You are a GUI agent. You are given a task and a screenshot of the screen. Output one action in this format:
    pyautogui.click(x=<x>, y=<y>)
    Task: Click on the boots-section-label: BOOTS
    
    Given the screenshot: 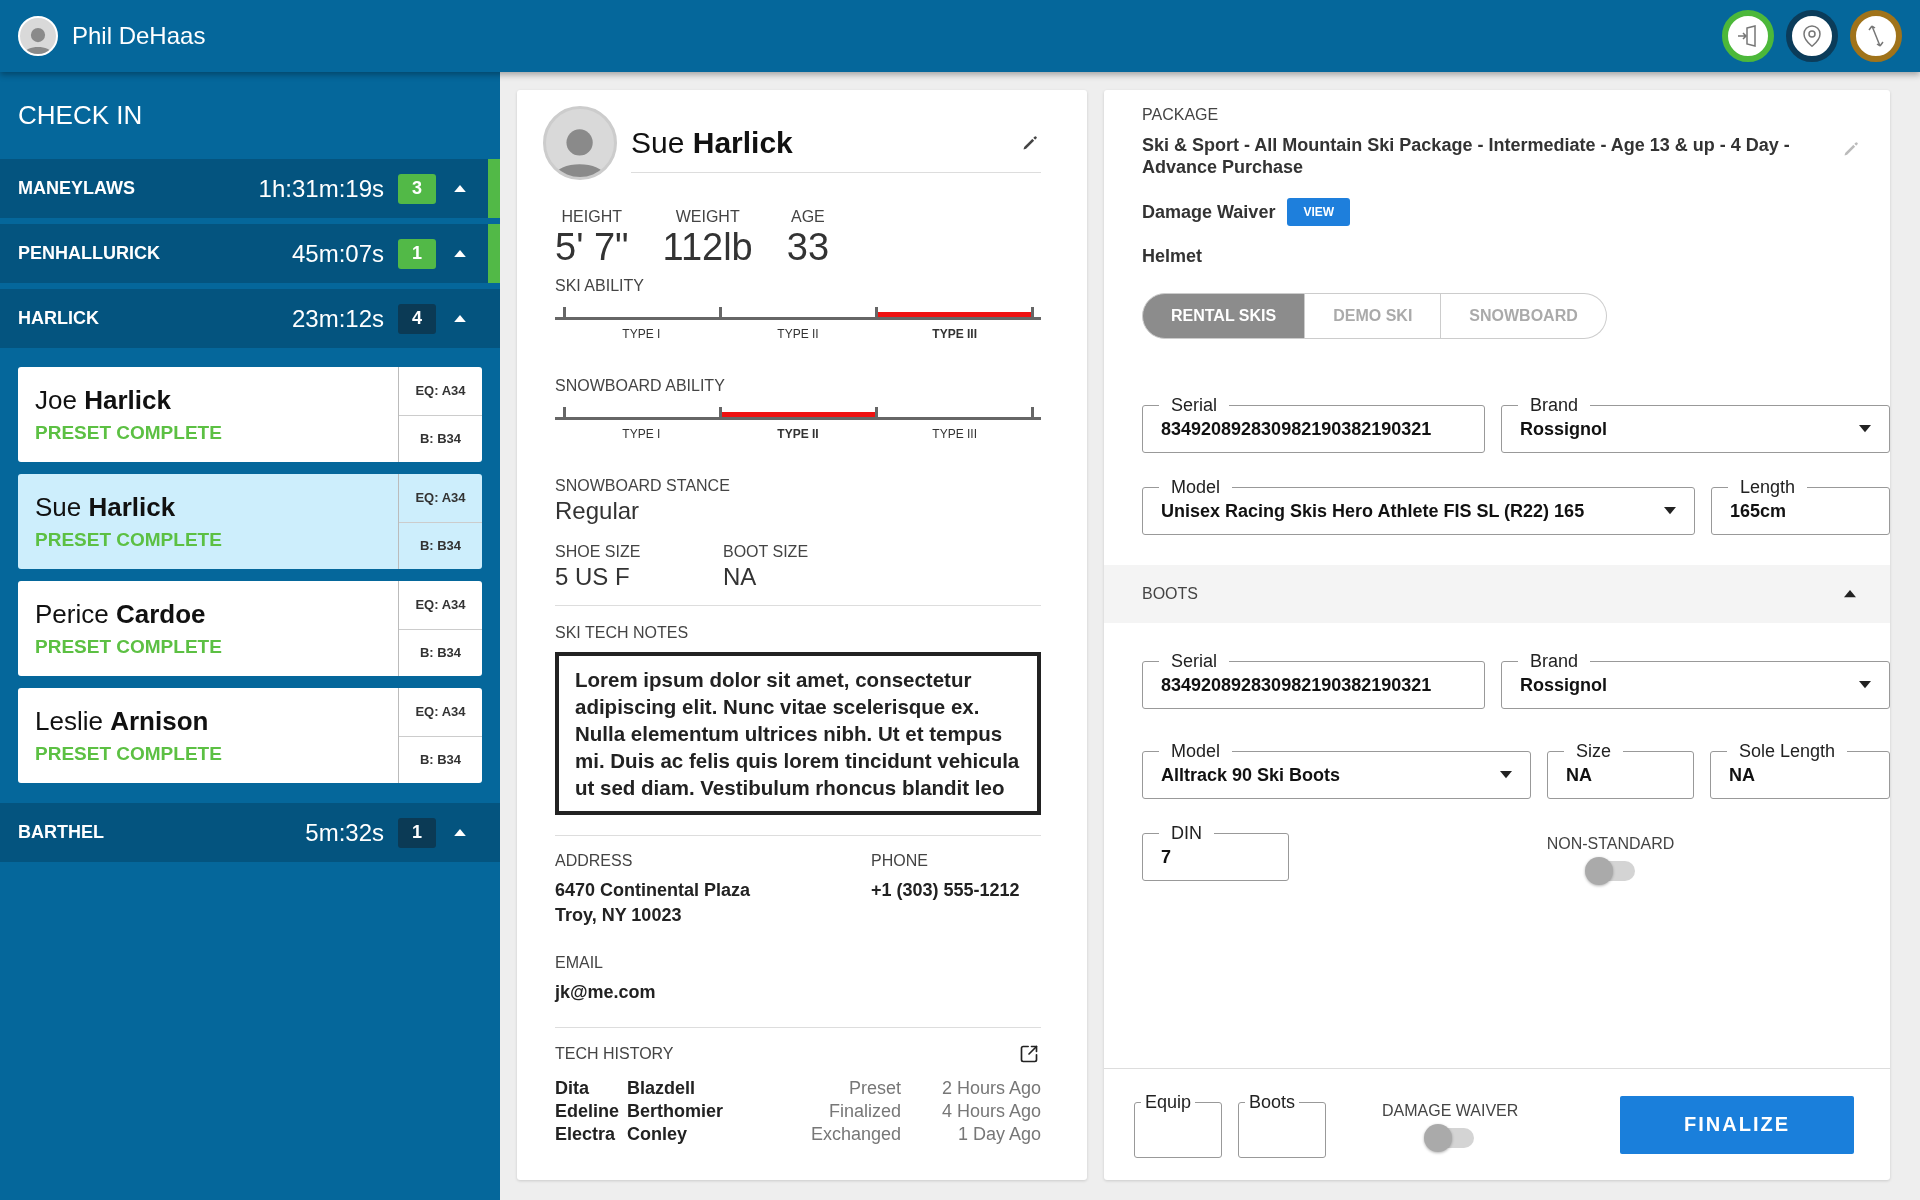 What is the action you would take?
    pyautogui.click(x=1170, y=594)
    